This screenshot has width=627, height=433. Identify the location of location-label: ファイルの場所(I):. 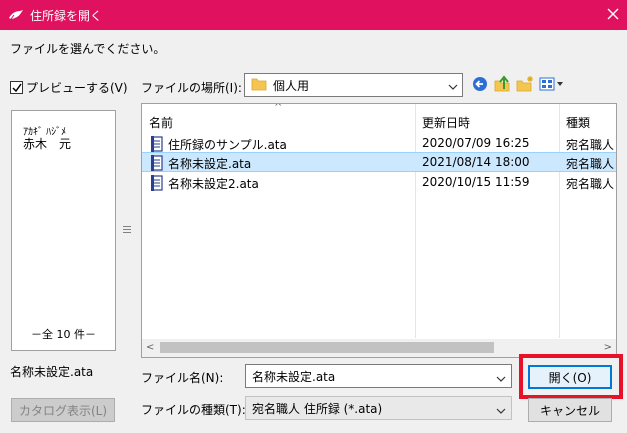
(191, 88).